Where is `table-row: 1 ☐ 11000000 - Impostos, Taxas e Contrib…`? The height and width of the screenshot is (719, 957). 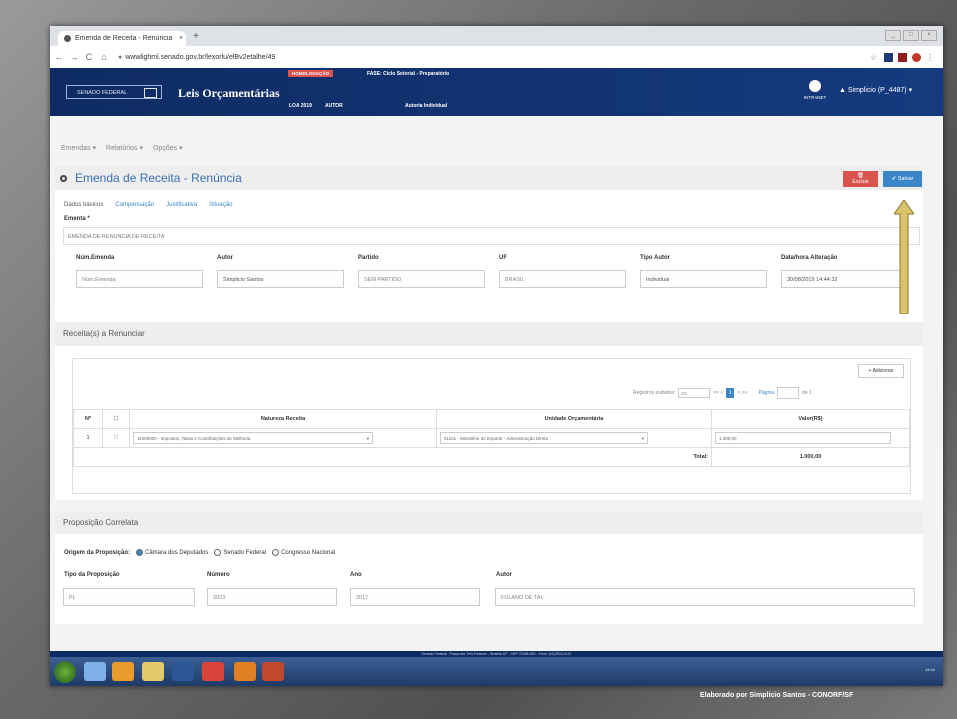 table-row: 1 ☐ 11000000 - Impostos, Taxas e Contrib… is located at coordinates (491, 438).